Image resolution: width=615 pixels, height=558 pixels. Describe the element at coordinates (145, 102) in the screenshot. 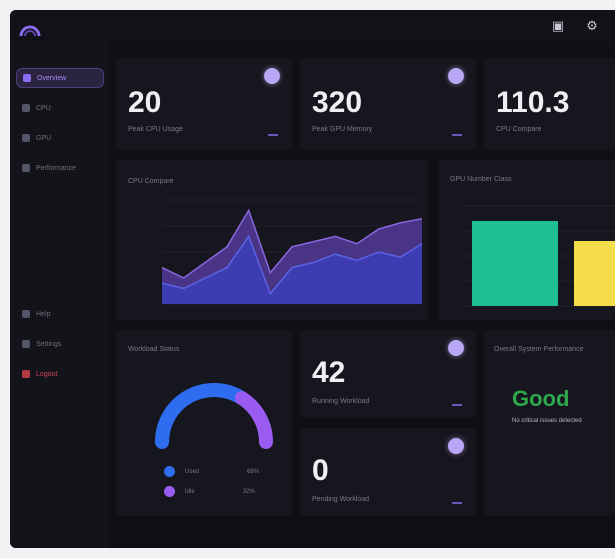

I see `kpi-value: 20` at that location.